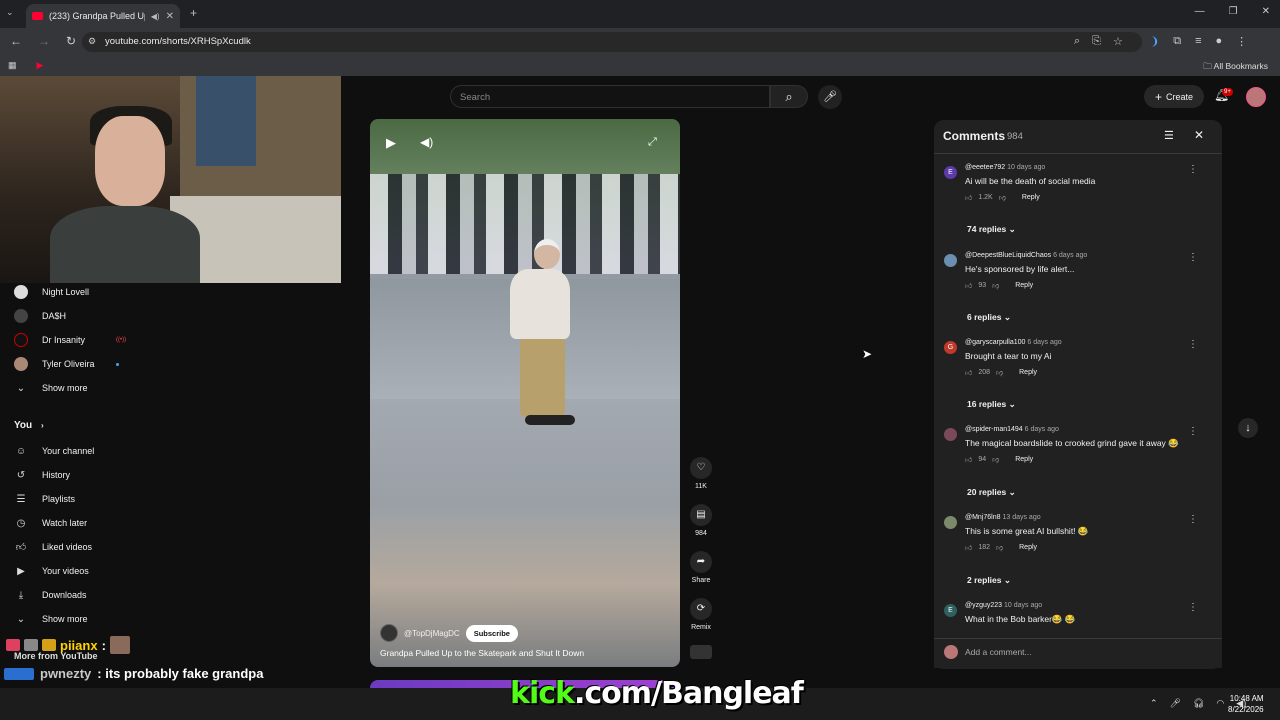 This screenshot has width=1280, height=720. Describe the element at coordinates (70, 388) in the screenshot. I see `sidebar-show-more: ⌄ Show more` at that location.